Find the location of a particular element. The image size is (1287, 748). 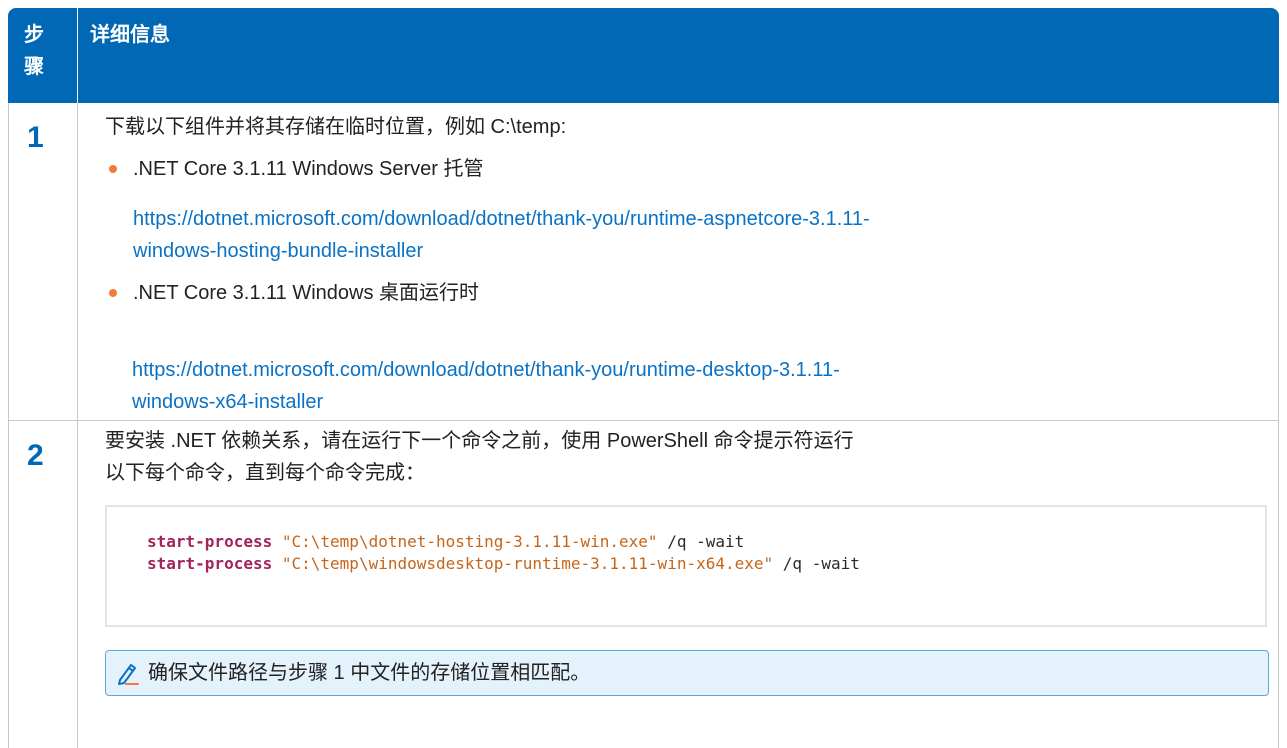

code-path: "C:\temp\dotnet-hosting-3.1.11-win.exe" is located at coordinates (469, 541).